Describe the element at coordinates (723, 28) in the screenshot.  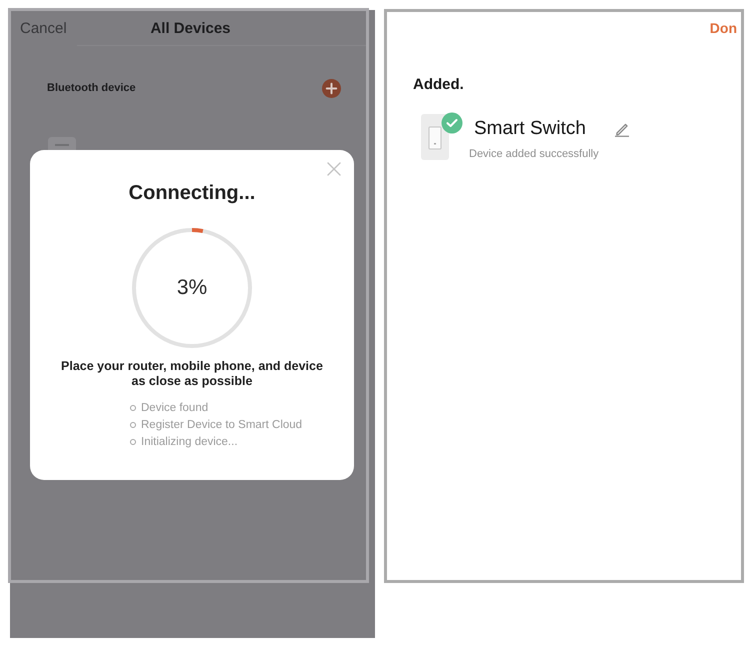
I see `done-button: Don` at that location.